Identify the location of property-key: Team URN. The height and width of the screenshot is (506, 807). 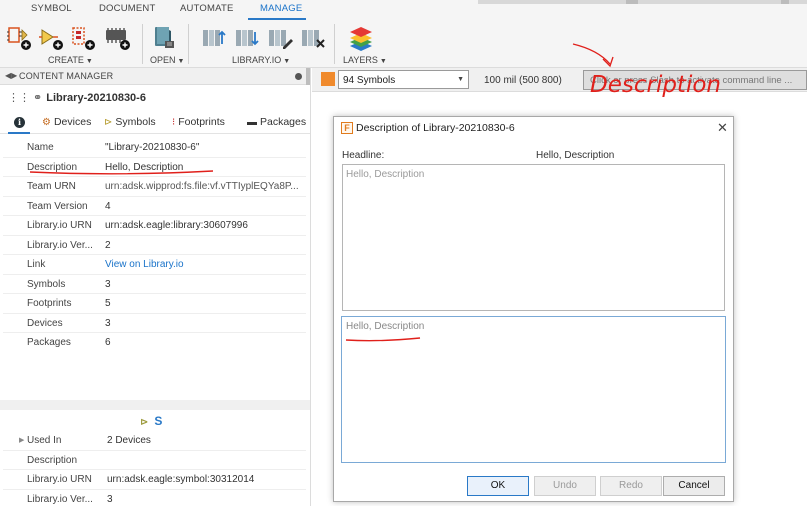
(51, 186).